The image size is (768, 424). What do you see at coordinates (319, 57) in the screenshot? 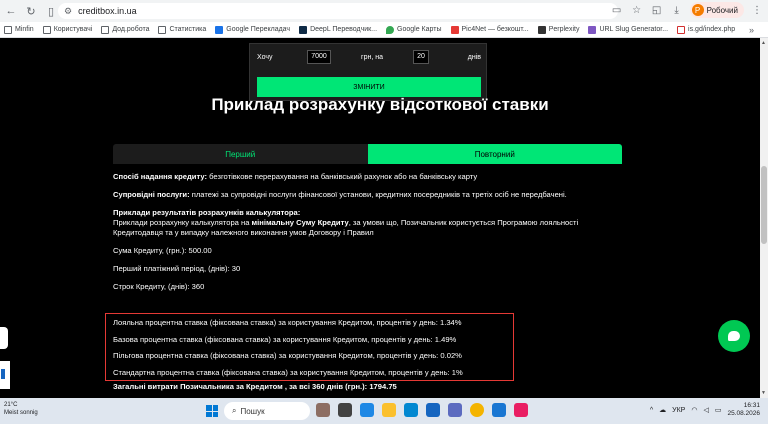
I see `amount-input: 7000` at bounding box center [319, 57].